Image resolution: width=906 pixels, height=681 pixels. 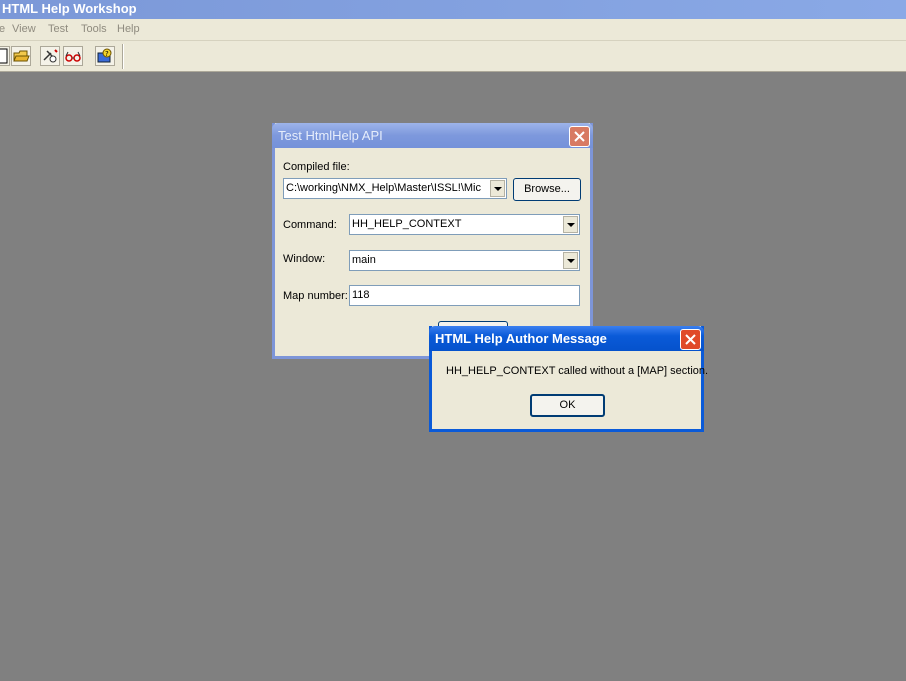 I want to click on compile-button, so click(x=50, y=56).